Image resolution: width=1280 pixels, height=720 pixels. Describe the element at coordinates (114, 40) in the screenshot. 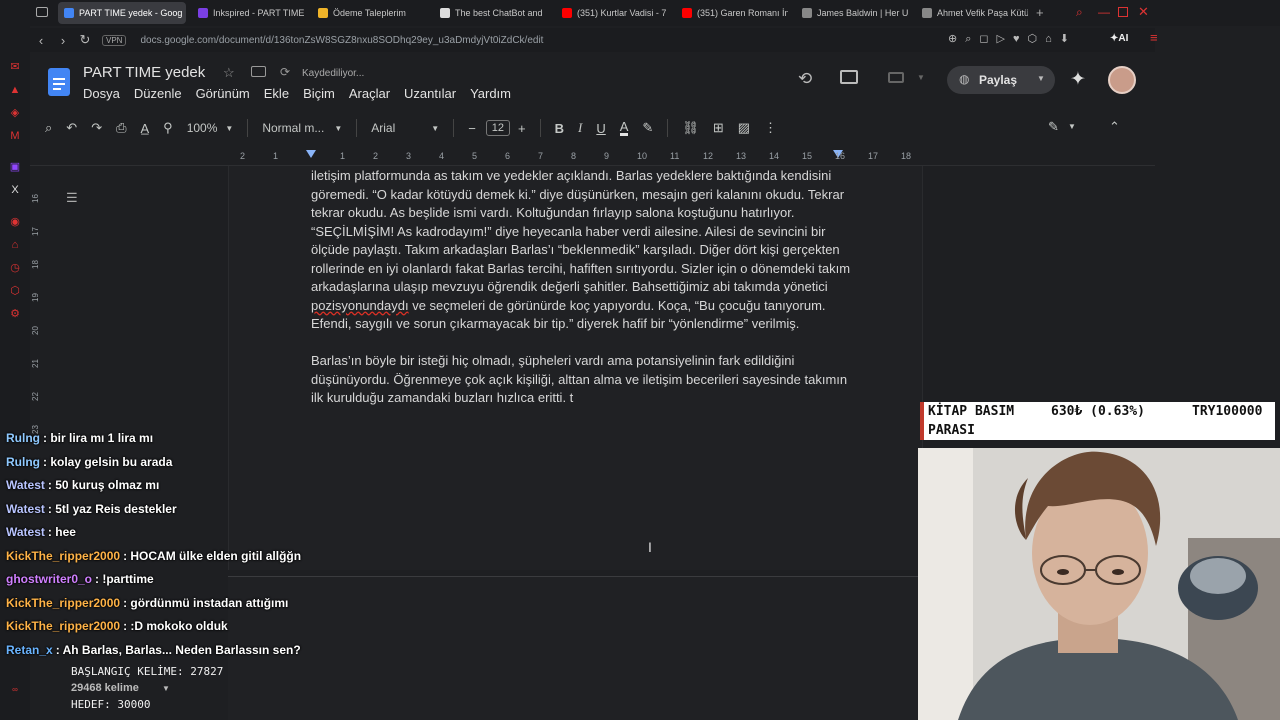

I see `vpn-badge: VPN` at that location.